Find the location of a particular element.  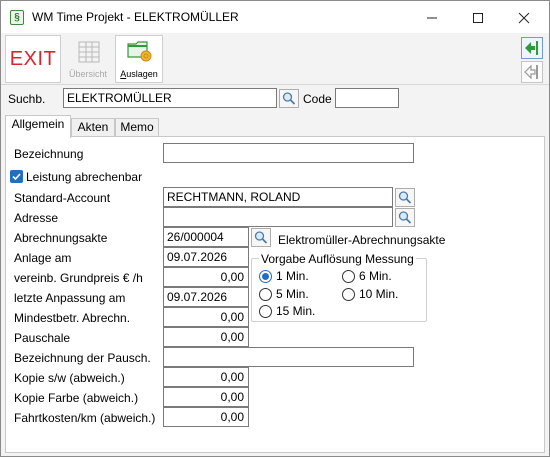

radio-6-min-label: 6 Min. is located at coordinates (375, 276).